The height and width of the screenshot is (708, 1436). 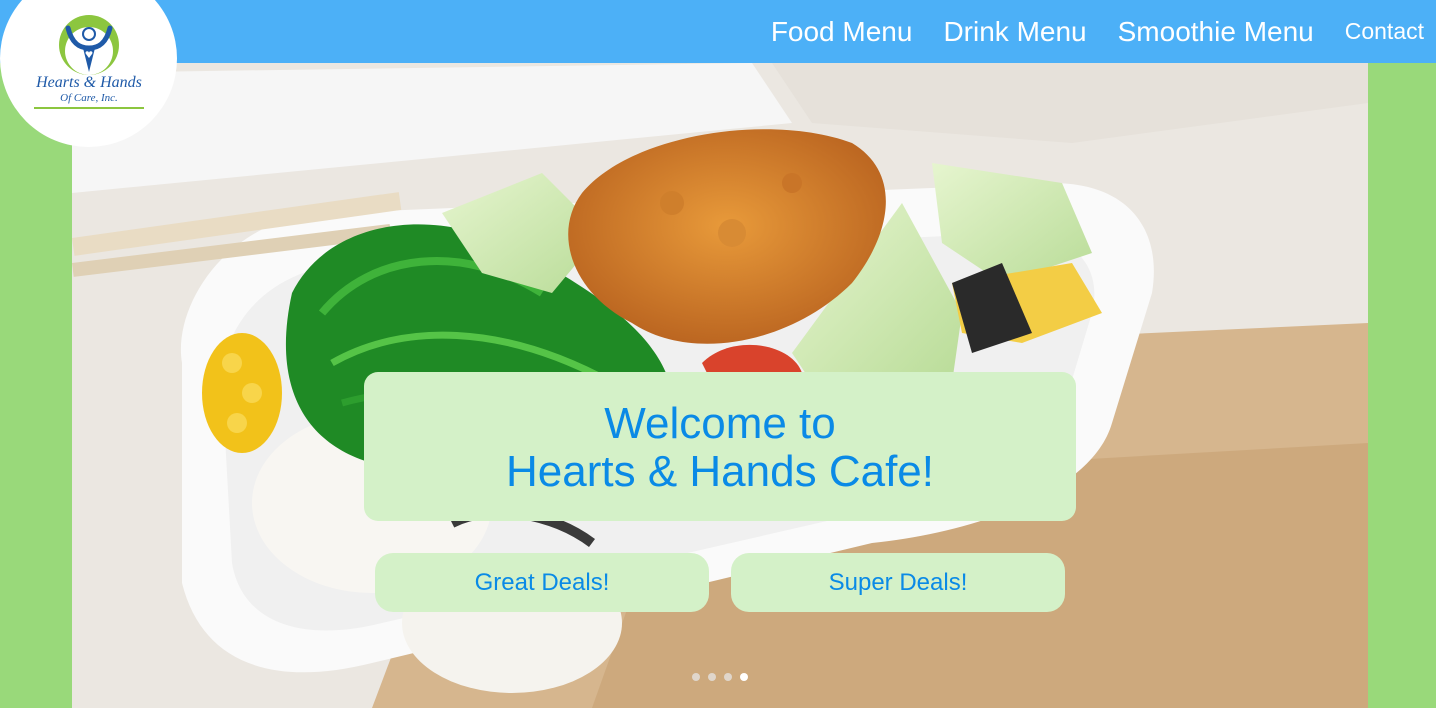 What do you see at coordinates (720, 471) in the screenshot?
I see `welcome-line-2: Hearts & Hands Cafe!` at bounding box center [720, 471].